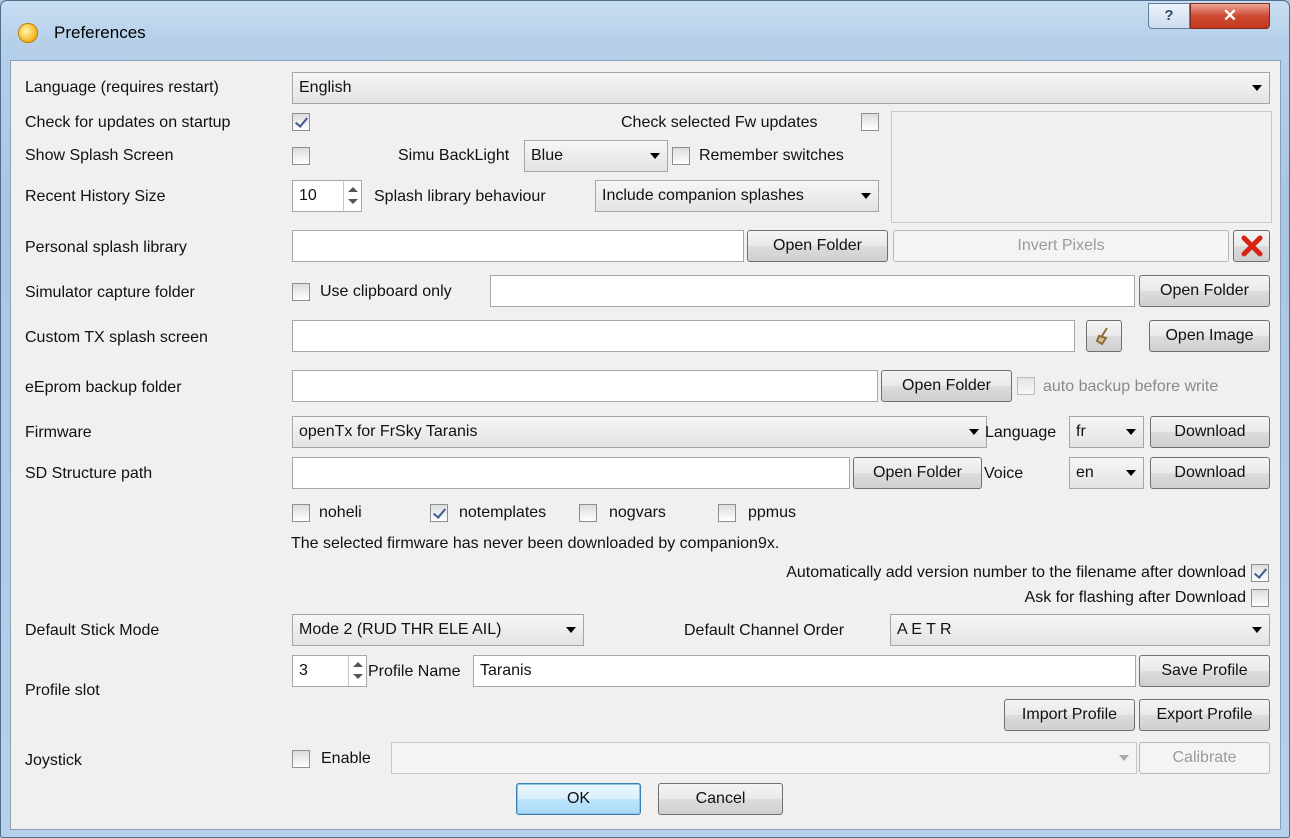  Describe the element at coordinates (946, 386) in the screenshot. I see `eeprom-open-folder-button: Open Folder` at that location.